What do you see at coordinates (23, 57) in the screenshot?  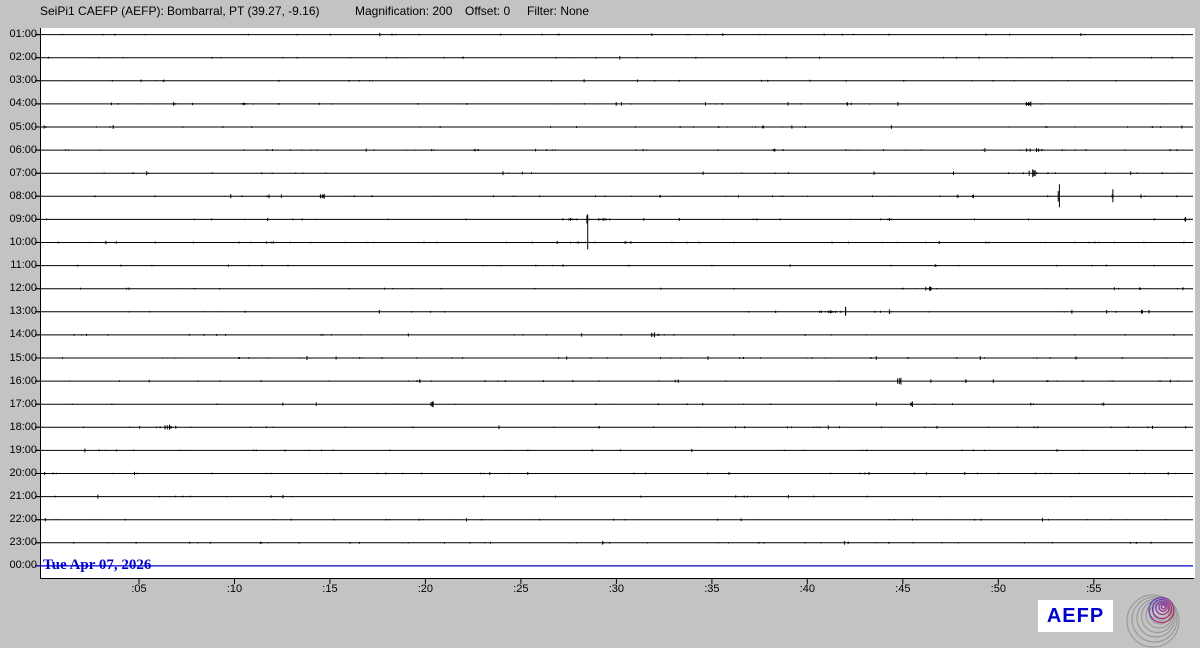 I see `row-label: 02:00` at bounding box center [23, 57].